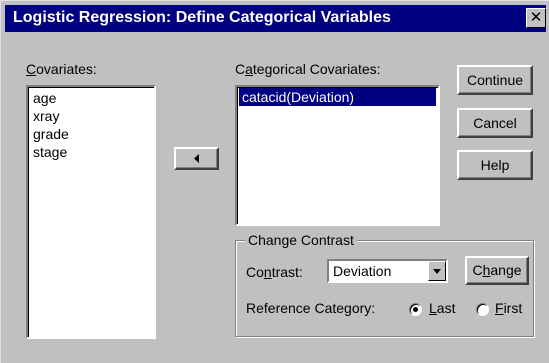 Image resolution: width=549 pixels, height=363 pixels. What do you see at coordinates (91, 116) in the screenshot?
I see `list-item: xray` at bounding box center [91, 116].